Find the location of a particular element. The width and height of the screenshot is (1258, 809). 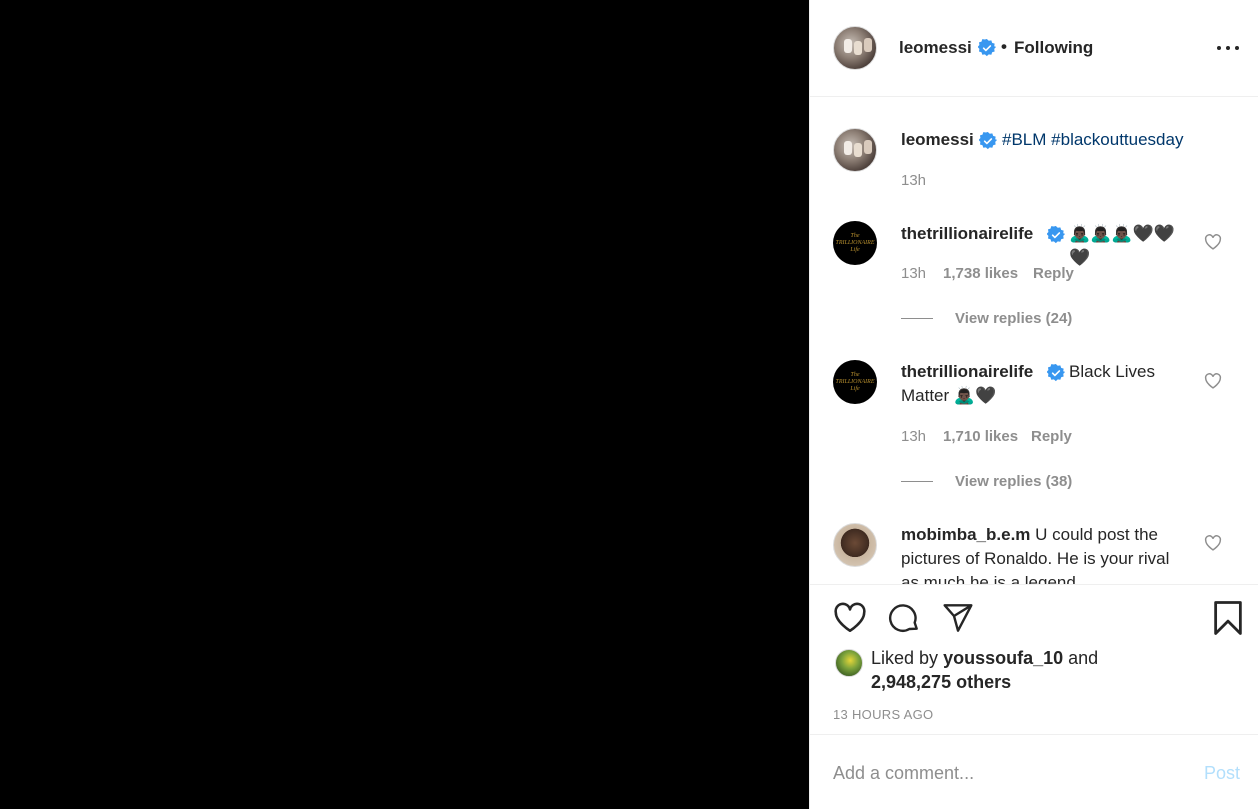

following-button: Following is located at coordinates (1053, 48).